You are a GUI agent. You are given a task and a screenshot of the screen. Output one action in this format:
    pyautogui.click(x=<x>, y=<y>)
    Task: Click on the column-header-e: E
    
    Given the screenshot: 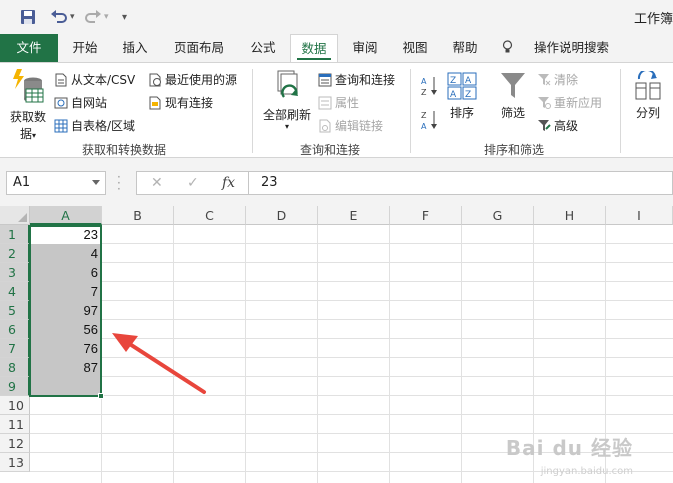 What is the action you would take?
    pyautogui.click(x=354, y=215)
    